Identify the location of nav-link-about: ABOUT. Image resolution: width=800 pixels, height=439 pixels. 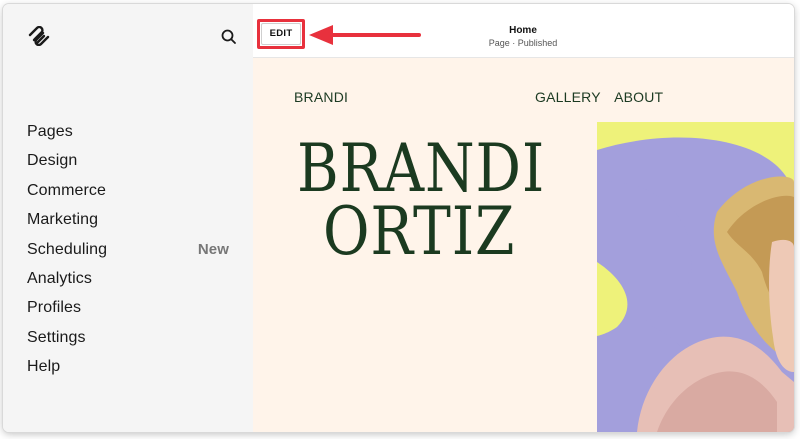
(638, 97).